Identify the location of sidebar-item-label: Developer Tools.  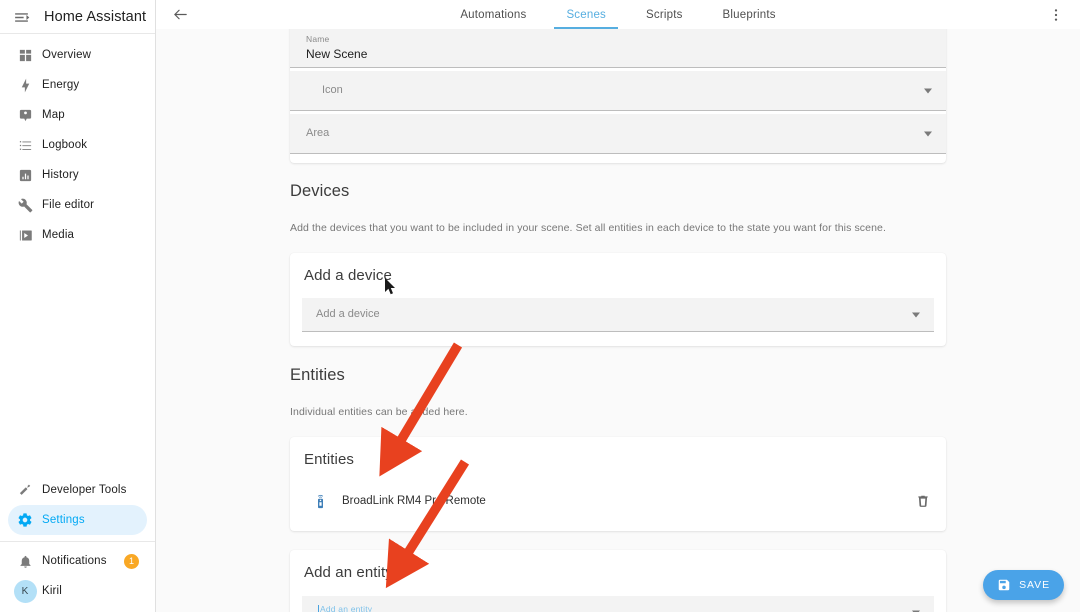
(84, 490).